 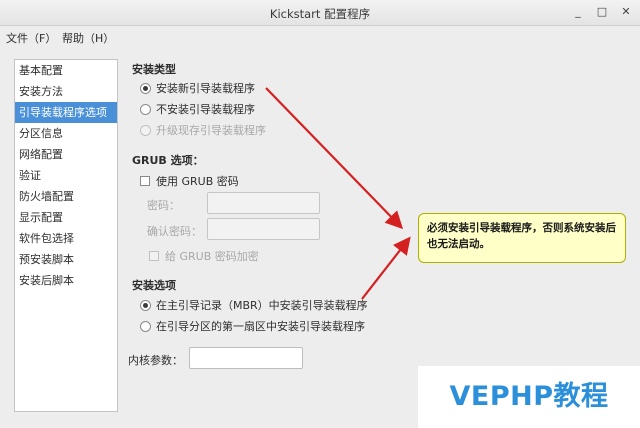 I want to click on use-grub-password-checkbox: 使用 GRUB 密码, so click(x=189, y=181).